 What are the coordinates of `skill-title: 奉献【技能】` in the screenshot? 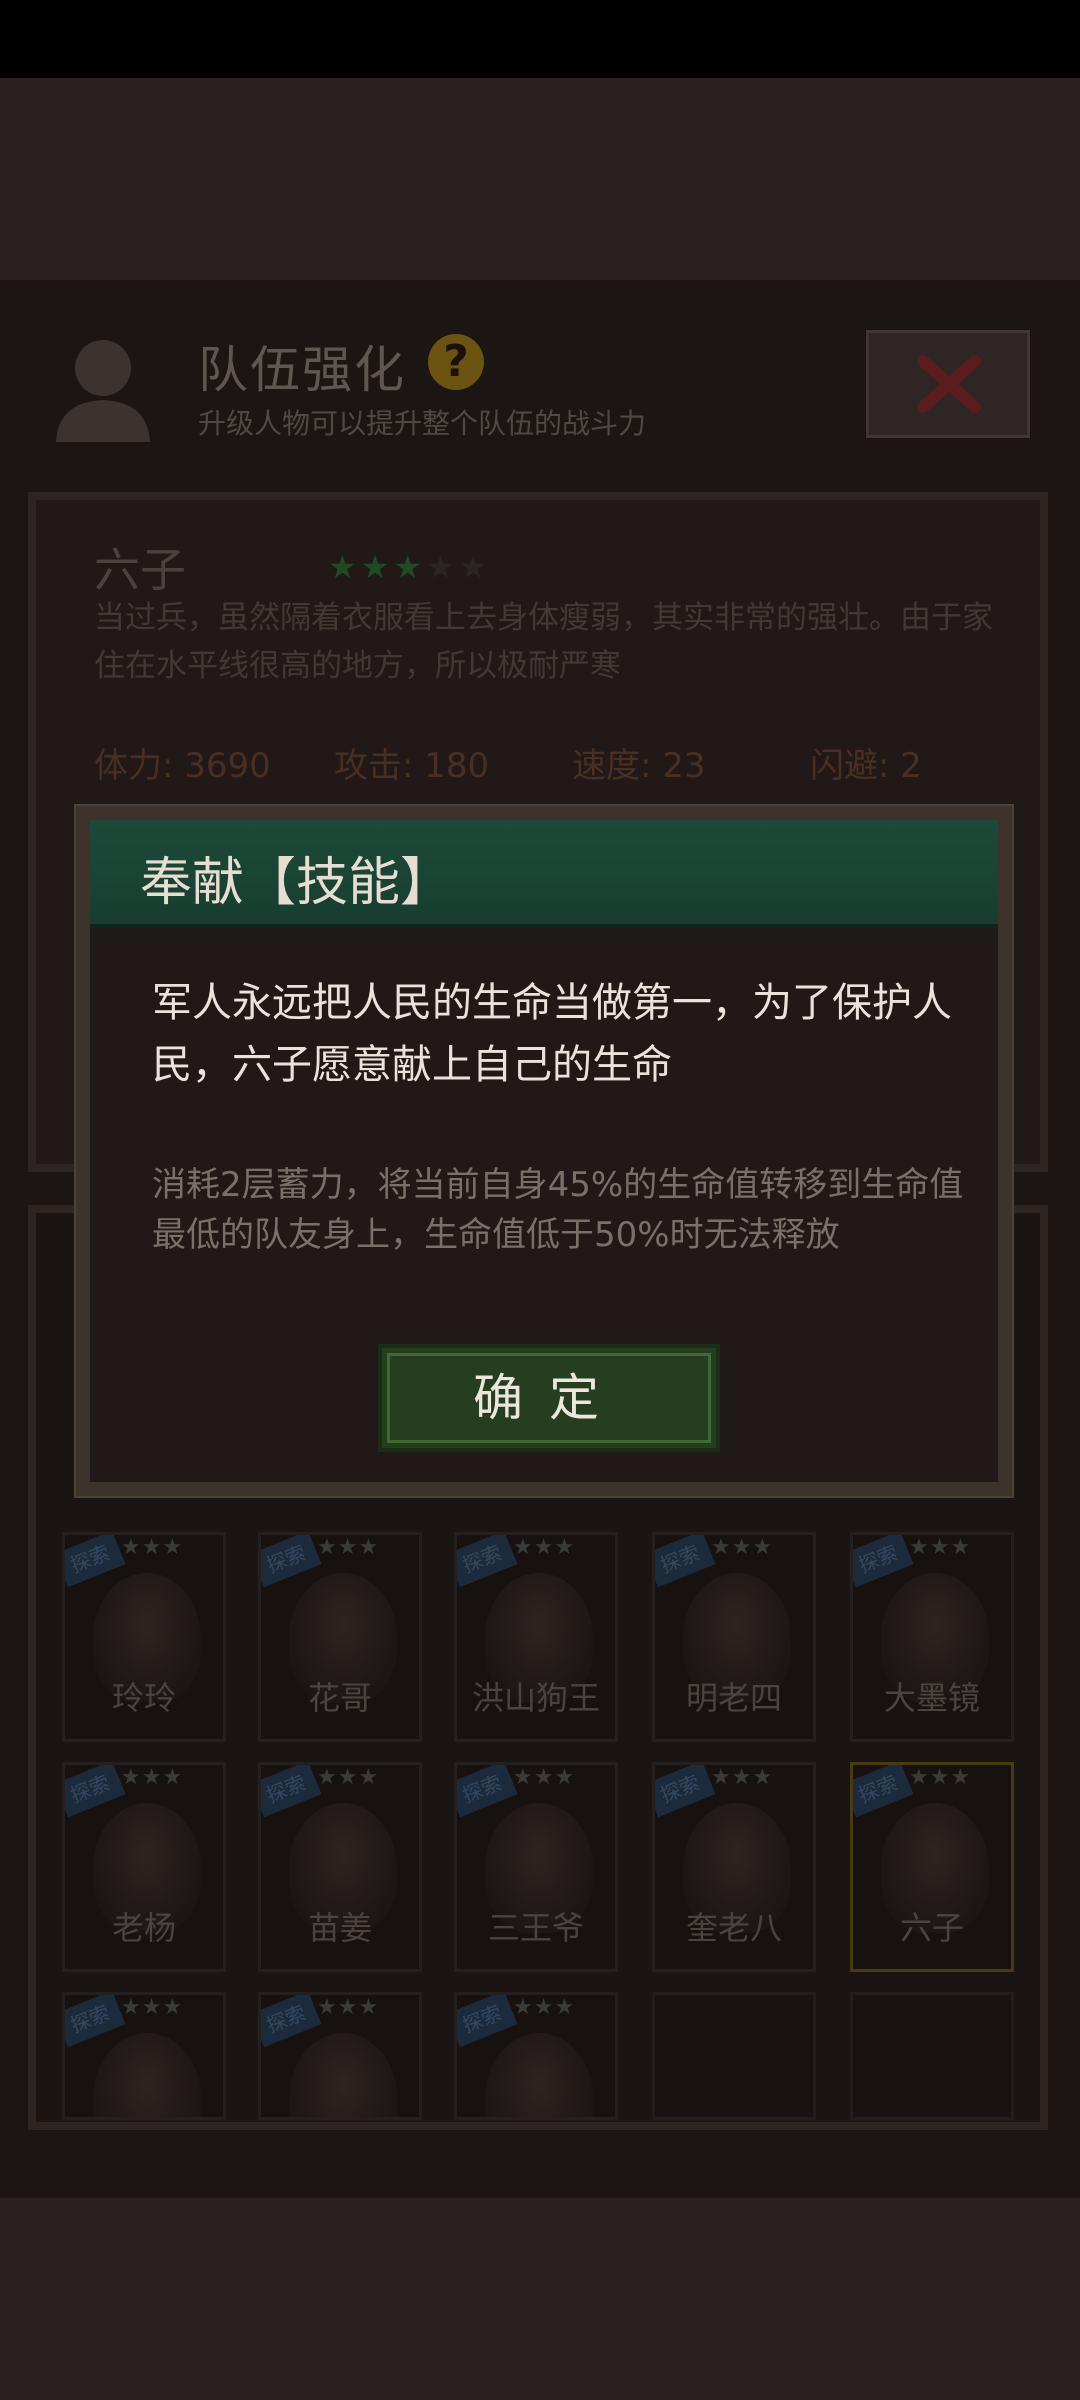 It's located at (296, 883).